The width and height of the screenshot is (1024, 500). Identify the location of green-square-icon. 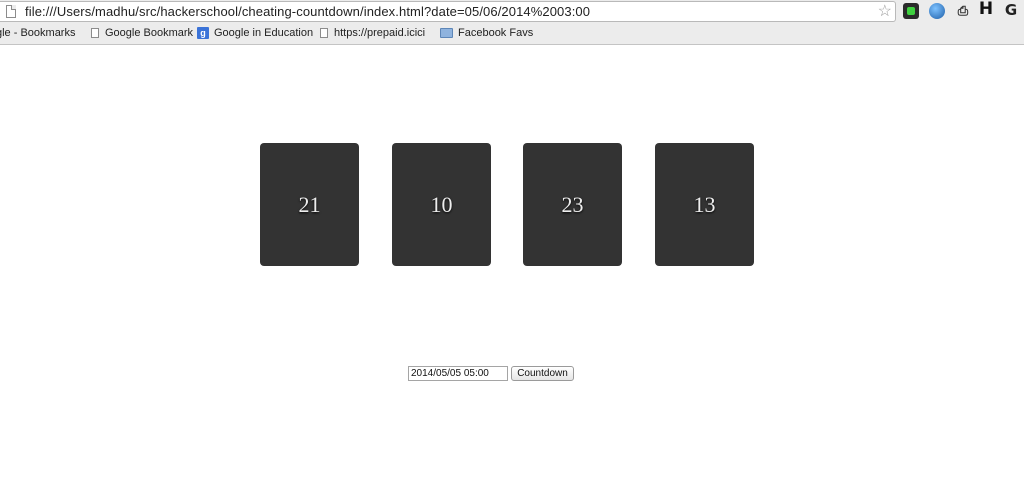
(911, 11).